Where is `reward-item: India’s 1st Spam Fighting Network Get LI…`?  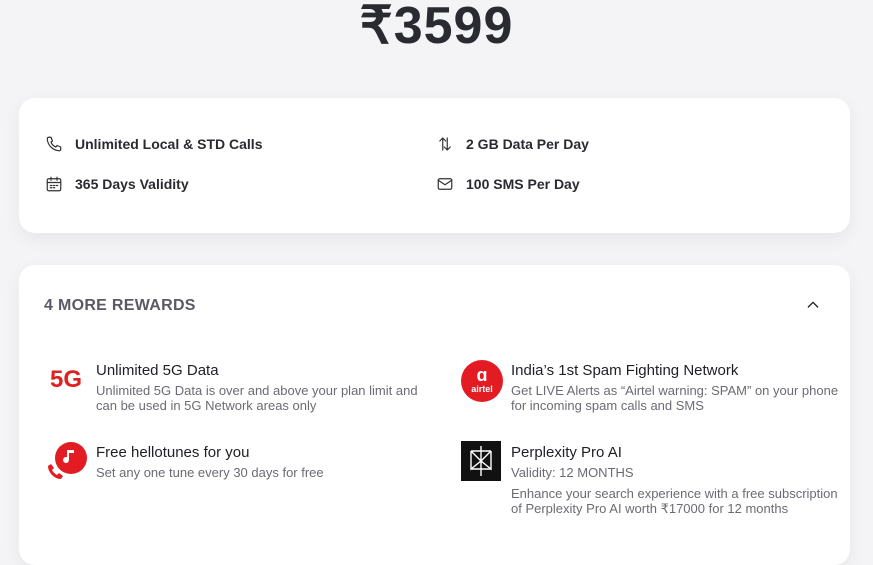 reward-item: India’s 1st Spam Fighting Network Get LI… is located at coordinates (681, 387).